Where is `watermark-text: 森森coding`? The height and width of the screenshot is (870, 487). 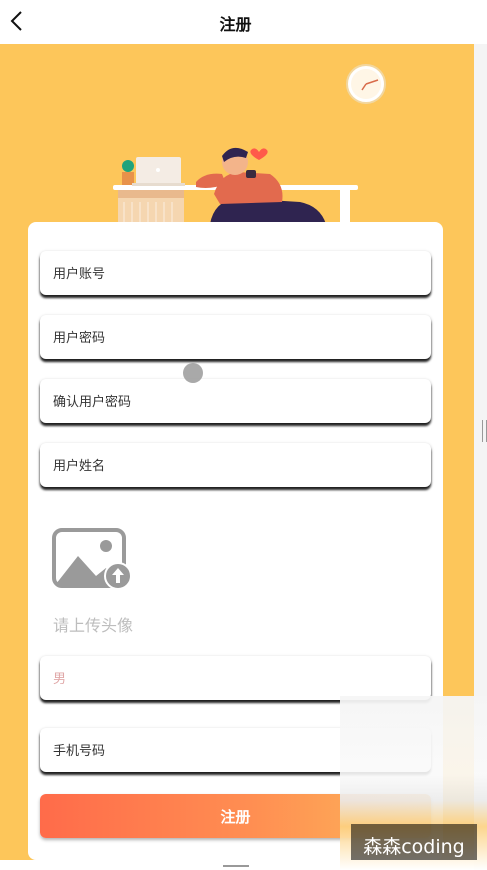
watermark-text: 森森coding is located at coordinates (414, 847).